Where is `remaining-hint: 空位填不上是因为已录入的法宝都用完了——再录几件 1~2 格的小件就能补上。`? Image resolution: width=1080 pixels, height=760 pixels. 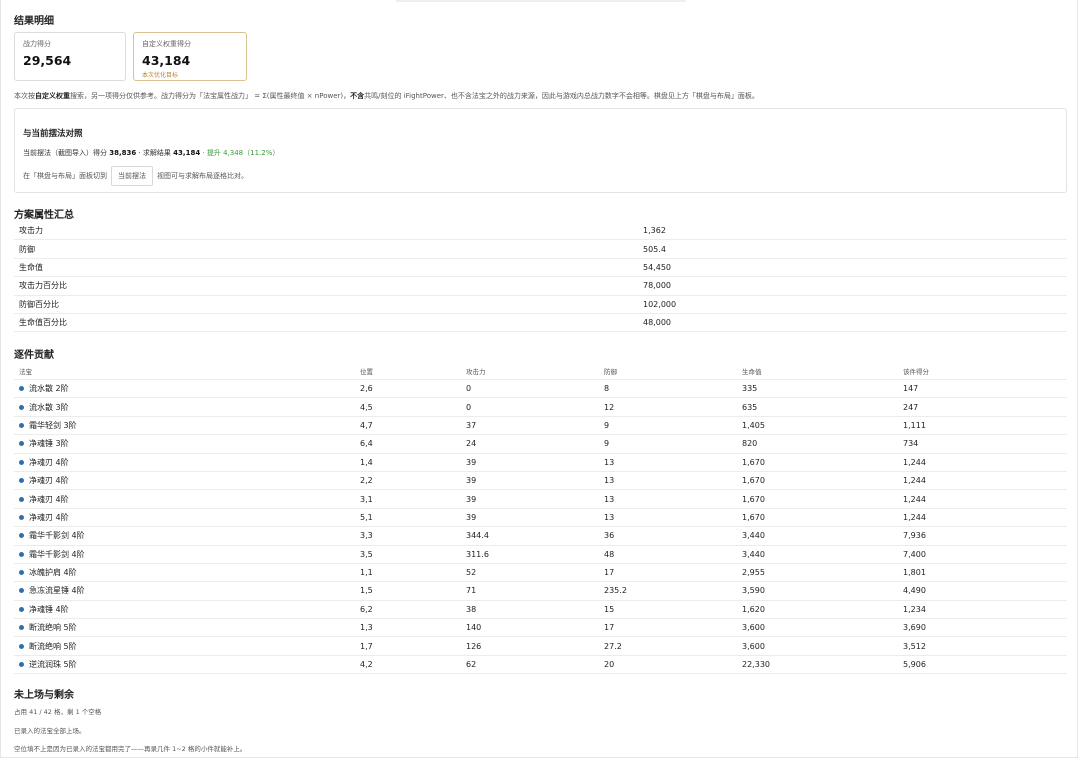 remaining-hint: 空位填不上是因为已录入的法宝都用完了——再录几件 1~2 格的小件就能补上。 is located at coordinates (130, 749).